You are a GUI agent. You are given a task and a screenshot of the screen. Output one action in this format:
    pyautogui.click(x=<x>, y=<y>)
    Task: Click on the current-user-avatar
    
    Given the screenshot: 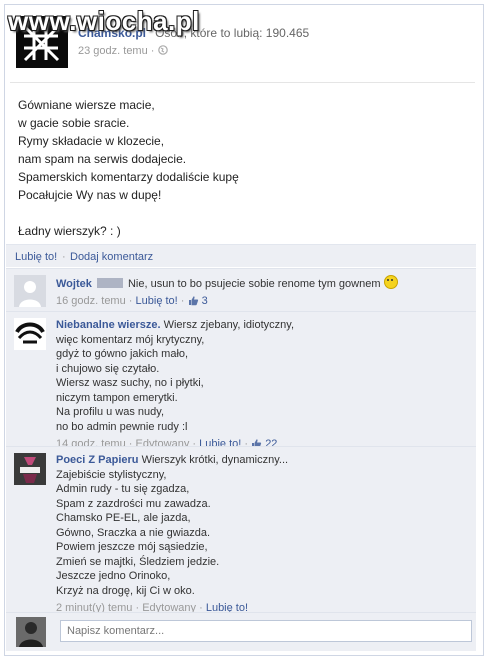 What is the action you would take?
    pyautogui.click(x=31, y=632)
    